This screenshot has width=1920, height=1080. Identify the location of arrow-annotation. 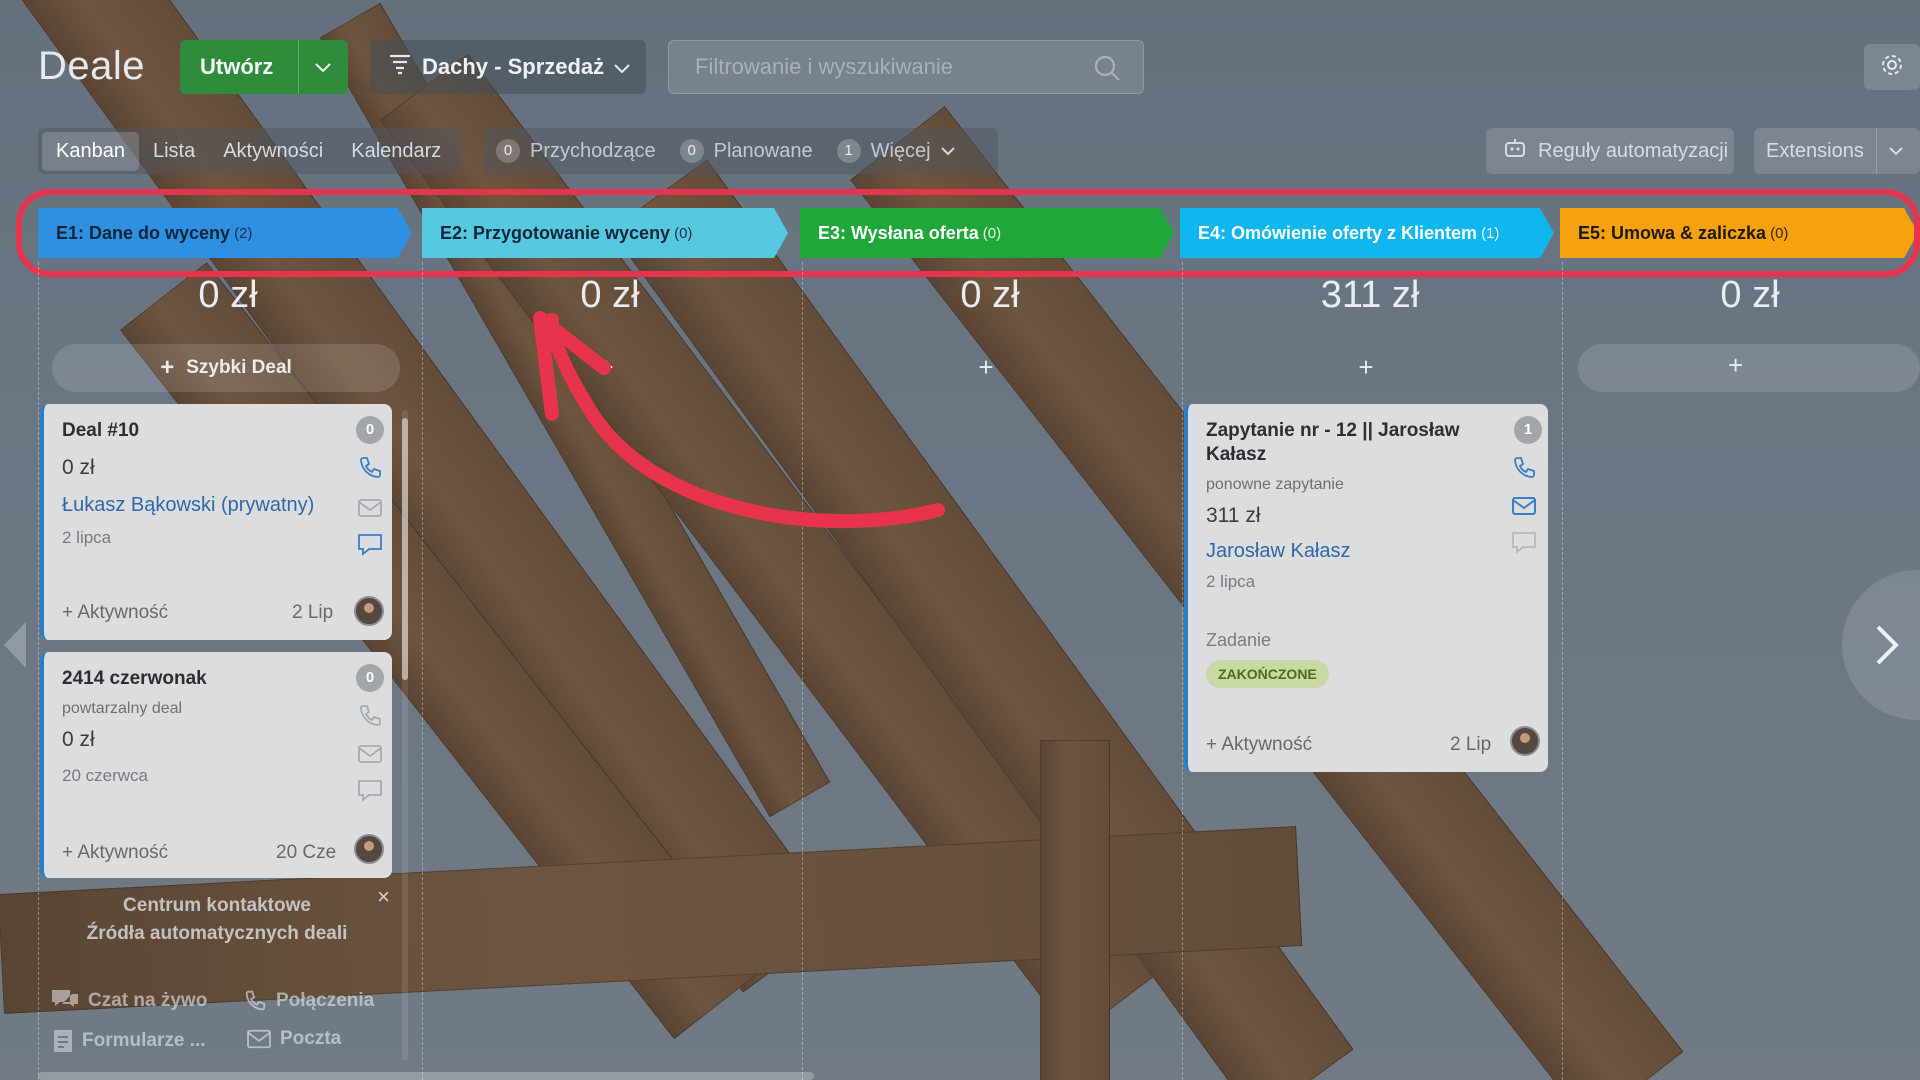
(739, 420).